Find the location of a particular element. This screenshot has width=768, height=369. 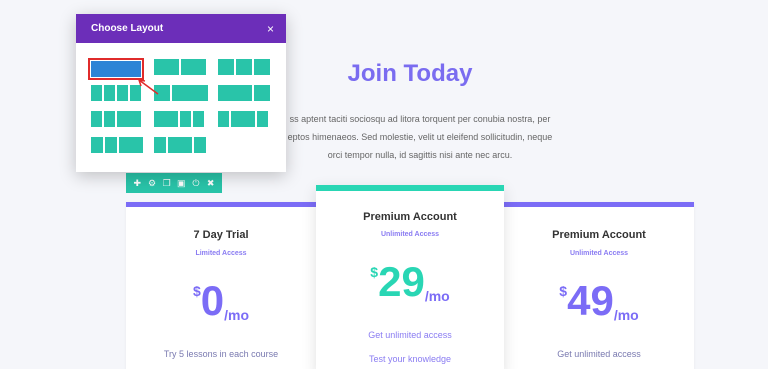

price: $ 29 /mo is located at coordinates (410, 285).